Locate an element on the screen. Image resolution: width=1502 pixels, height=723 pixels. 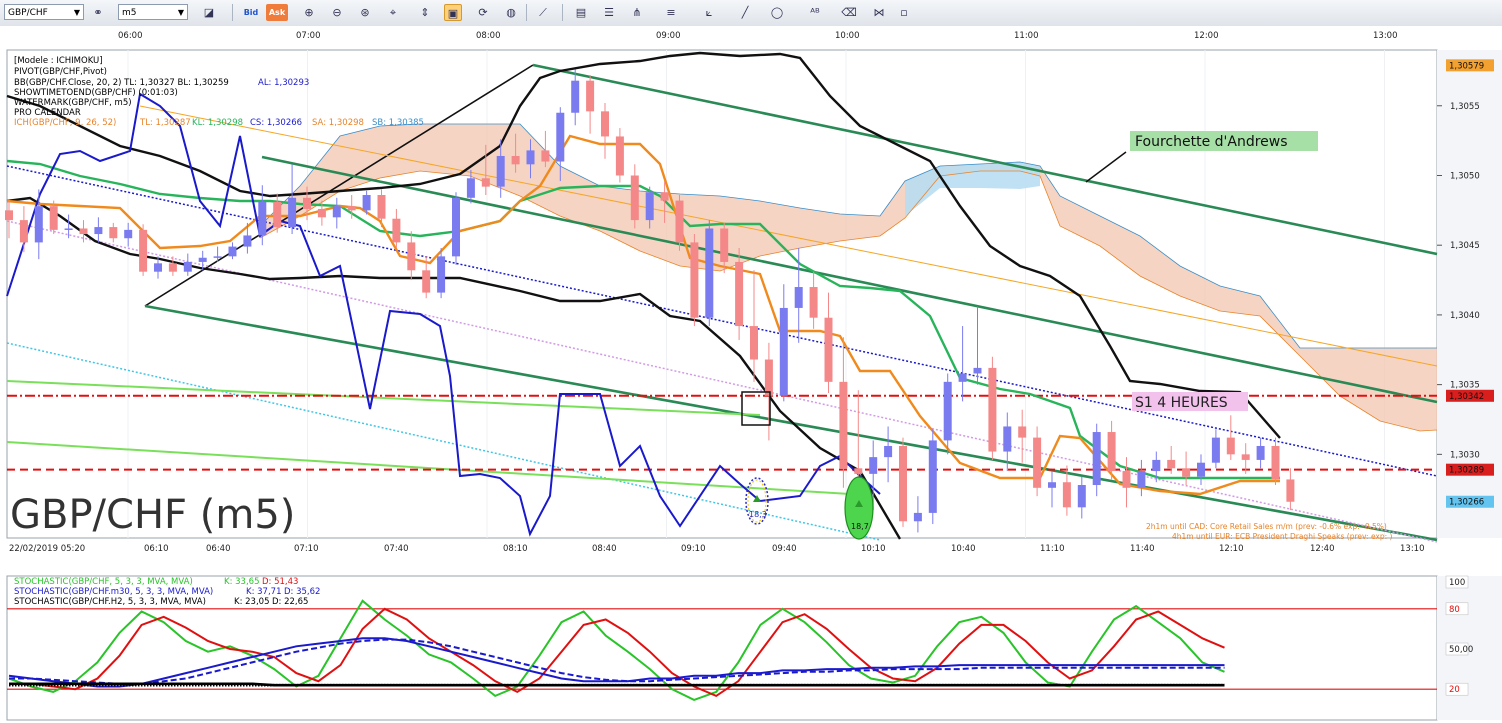
crosshair-icon: ⌖ is located at coordinates (393, 12).